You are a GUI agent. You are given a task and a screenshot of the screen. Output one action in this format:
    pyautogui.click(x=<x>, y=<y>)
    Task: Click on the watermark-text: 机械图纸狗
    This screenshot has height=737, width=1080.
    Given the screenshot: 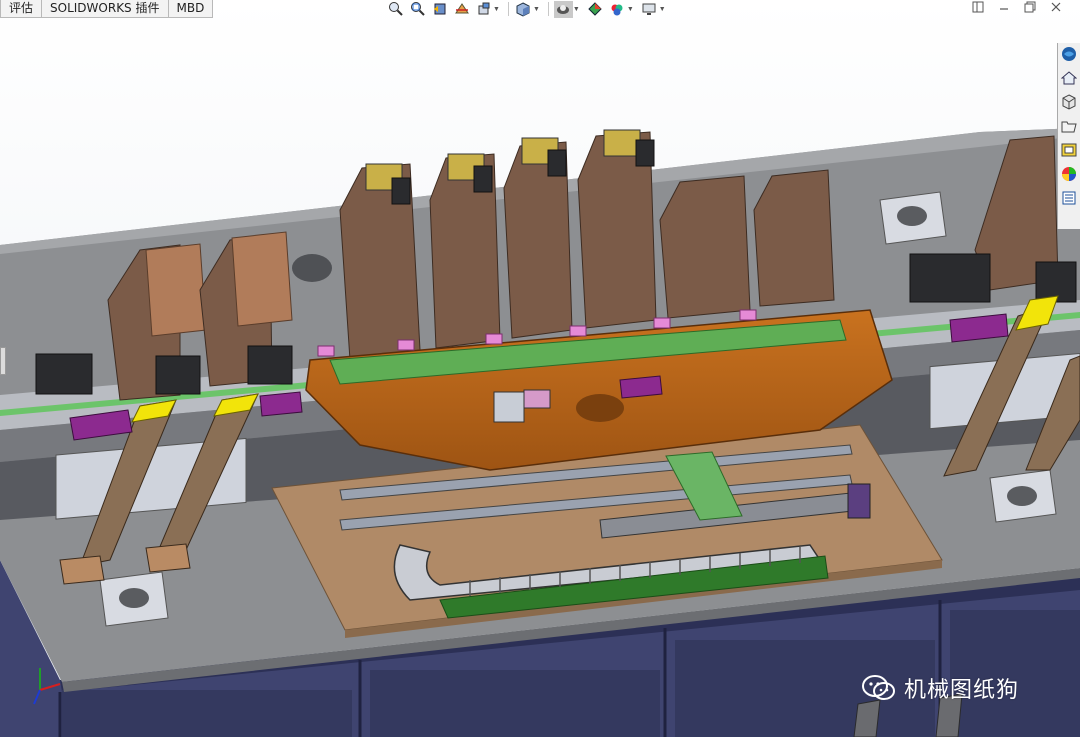 What is the action you would take?
    pyautogui.click(x=962, y=690)
    